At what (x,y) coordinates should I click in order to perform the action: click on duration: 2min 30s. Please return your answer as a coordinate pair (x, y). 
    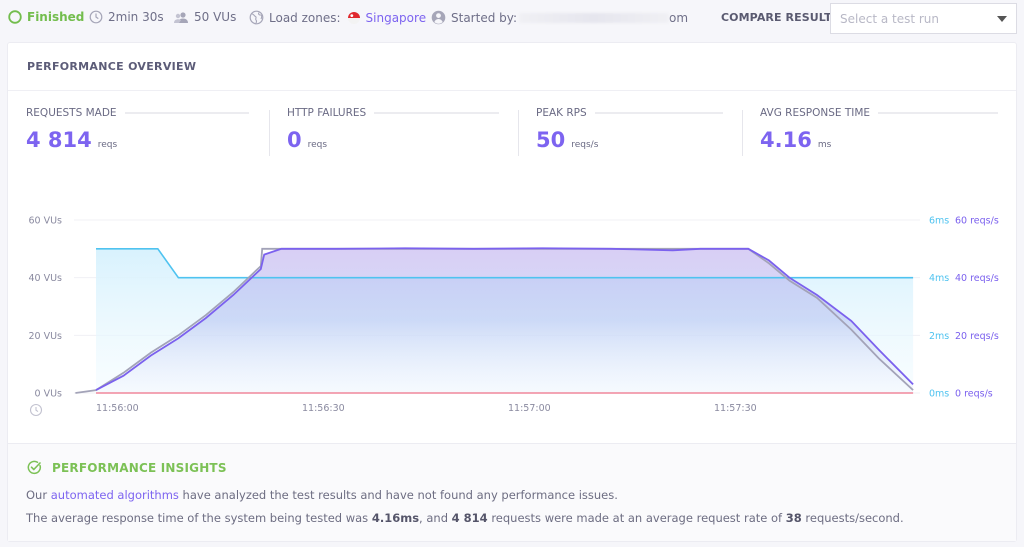
    Looking at the image, I should click on (126, 17).